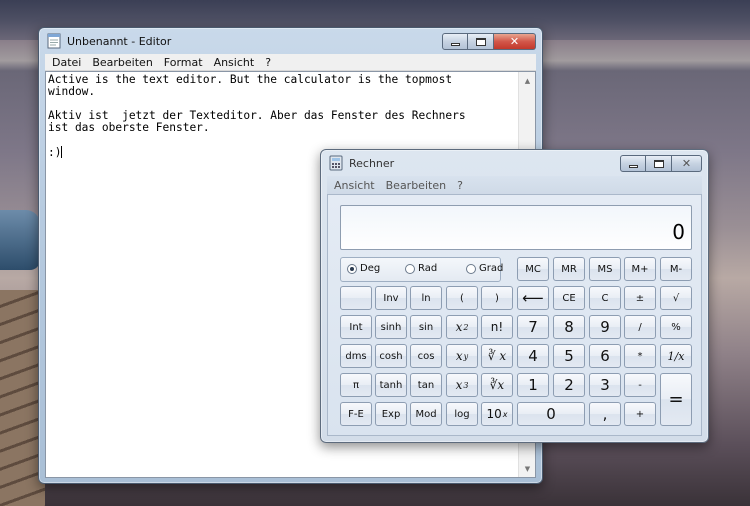  I want to click on scroll-up-icon: ▲, so click(527, 80).